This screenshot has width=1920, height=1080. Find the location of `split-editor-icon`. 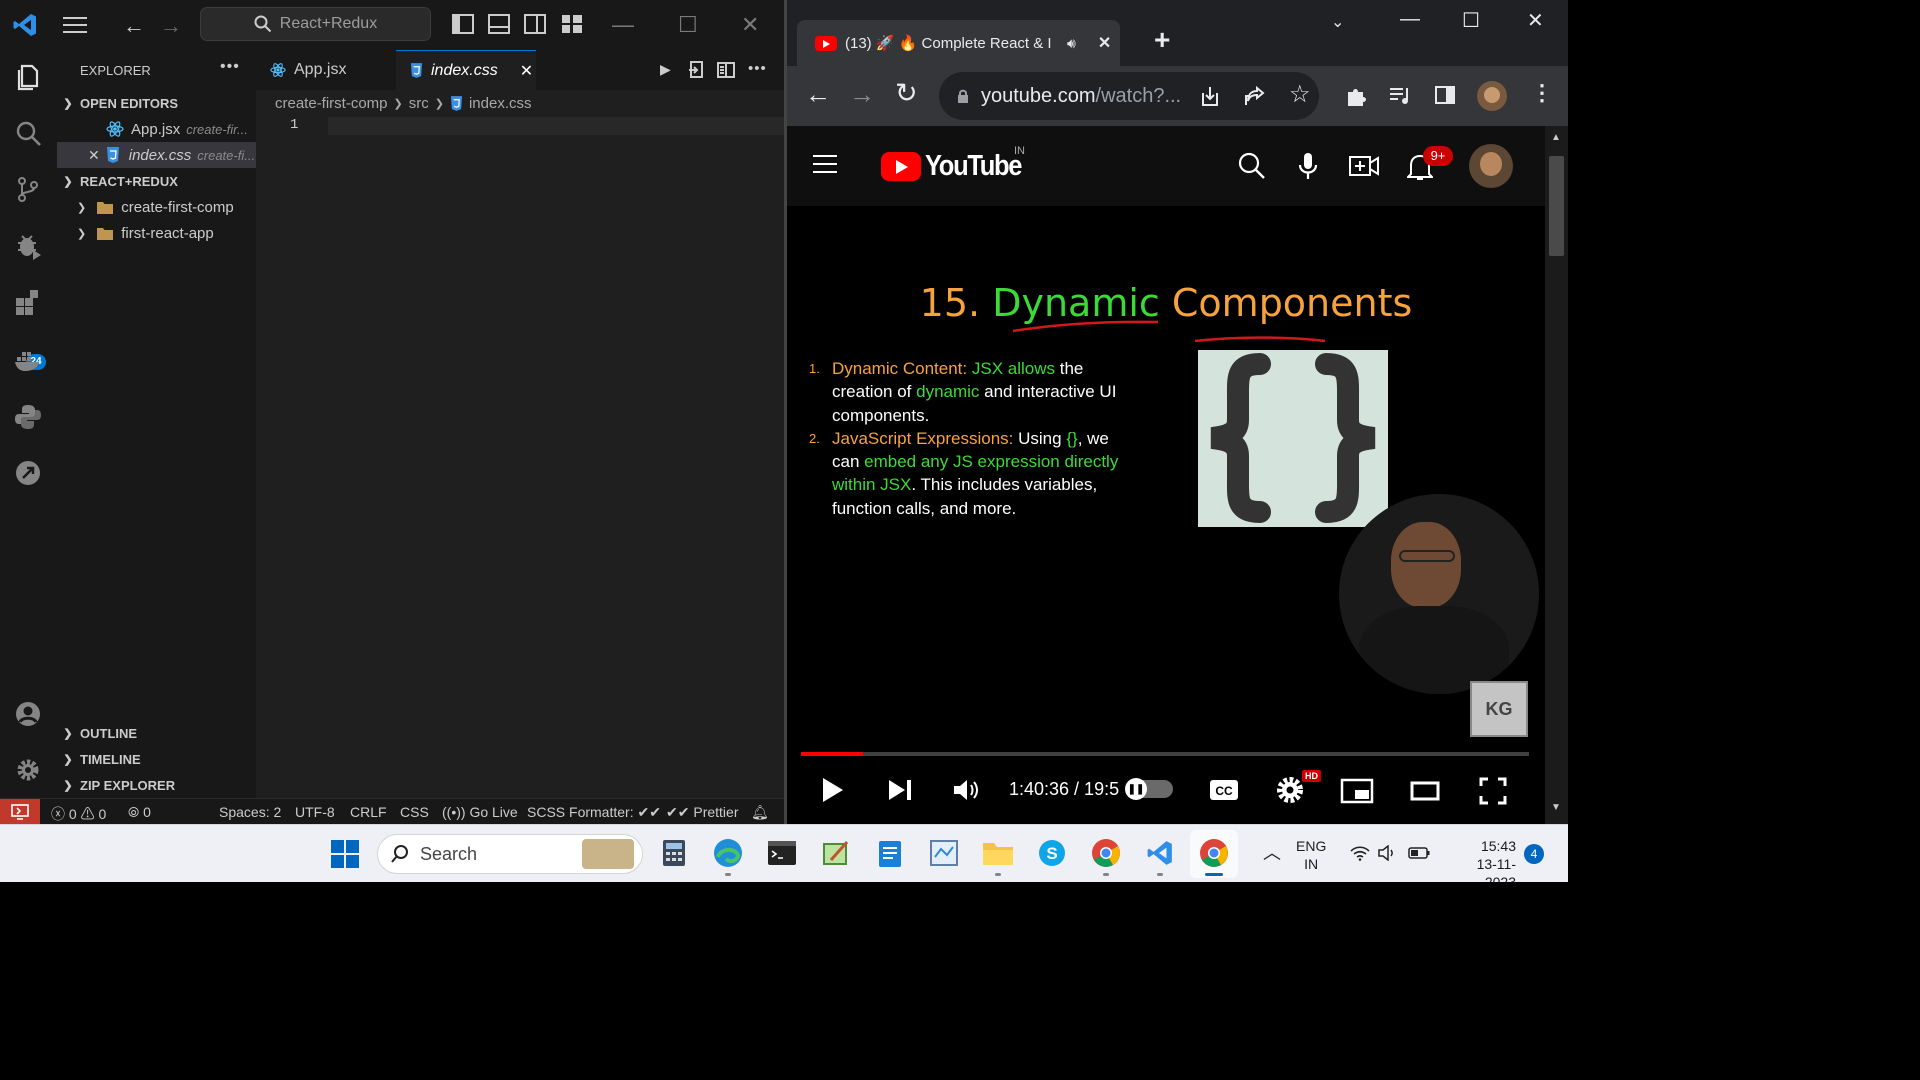

split-editor-icon is located at coordinates (726, 70).